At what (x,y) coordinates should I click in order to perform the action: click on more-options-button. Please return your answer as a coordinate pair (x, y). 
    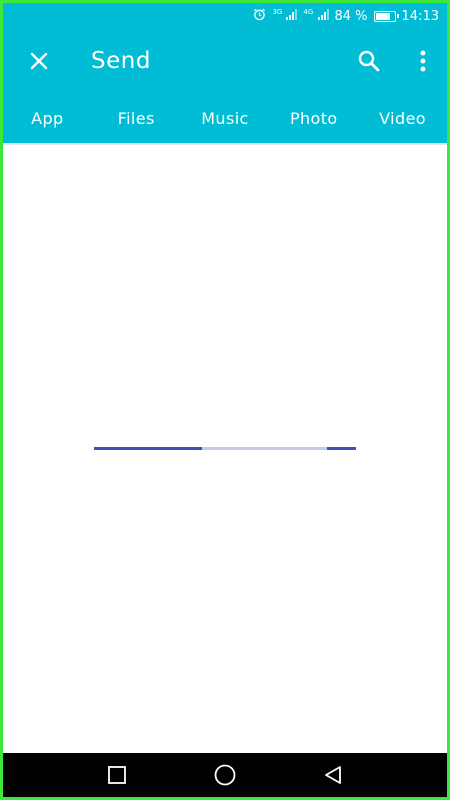
    Looking at the image, I should click on (423, 61).